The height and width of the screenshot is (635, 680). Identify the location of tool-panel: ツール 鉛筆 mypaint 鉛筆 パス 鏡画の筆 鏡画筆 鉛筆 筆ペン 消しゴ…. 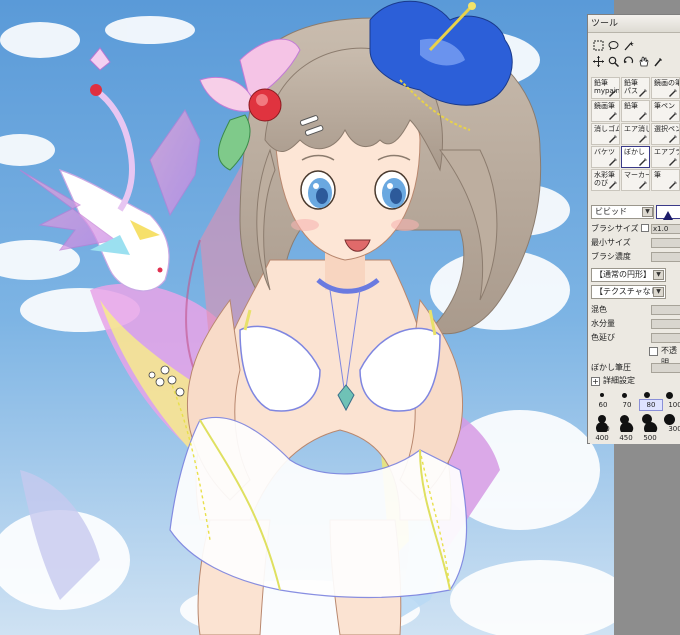
(633, 229).